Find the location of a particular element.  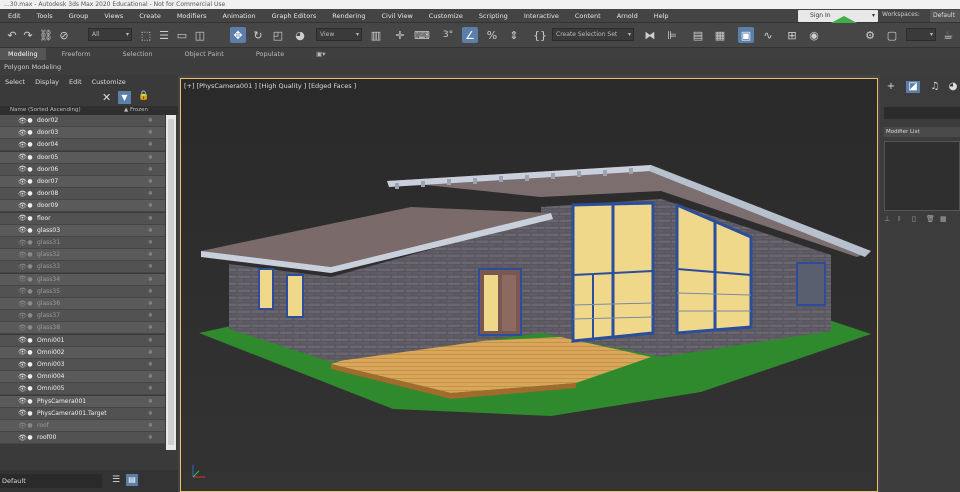

list-item: 👁 ● Omni003 ❄ is located at coordinates (82, 365).